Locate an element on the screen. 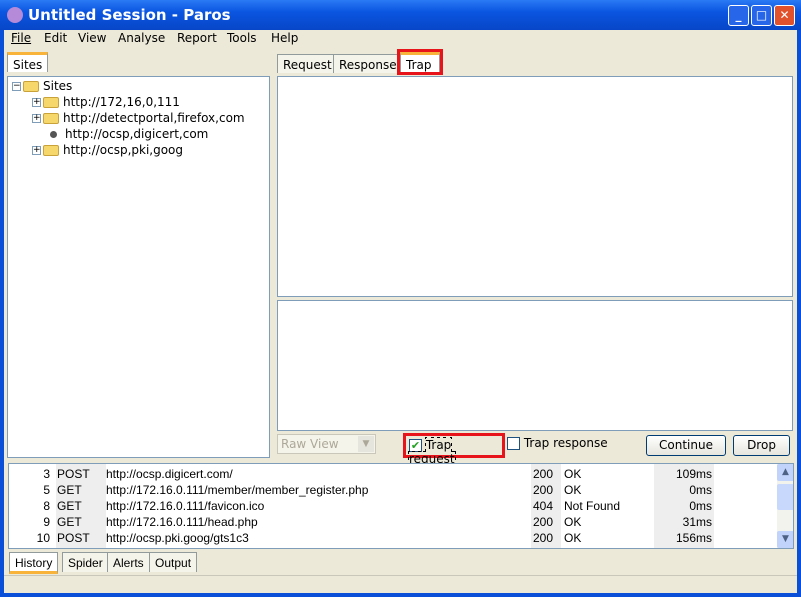 The width and height of the screenshot is (801, 597). chevron-down-icon: ▼ is located at coordinates (366, 444).